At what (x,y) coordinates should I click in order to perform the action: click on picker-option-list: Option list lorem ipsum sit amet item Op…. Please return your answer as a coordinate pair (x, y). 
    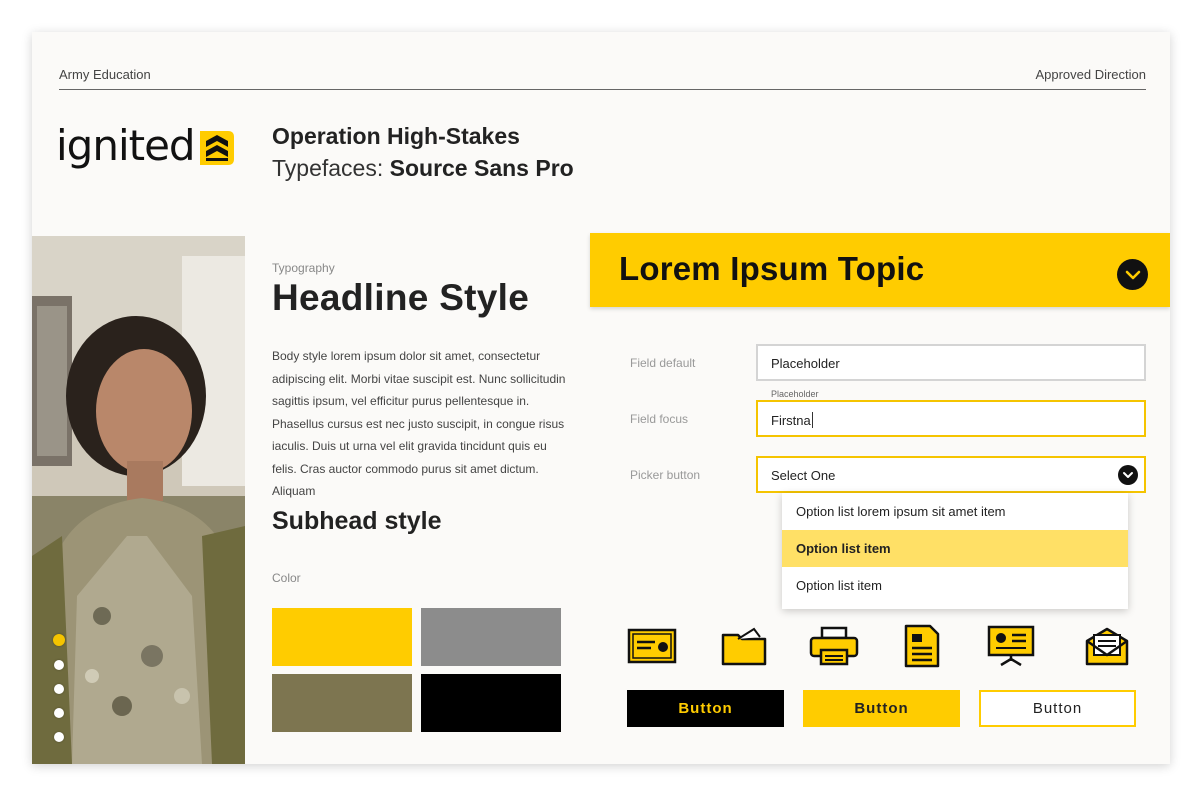
    Looking at the image, I should click on (955, 551).